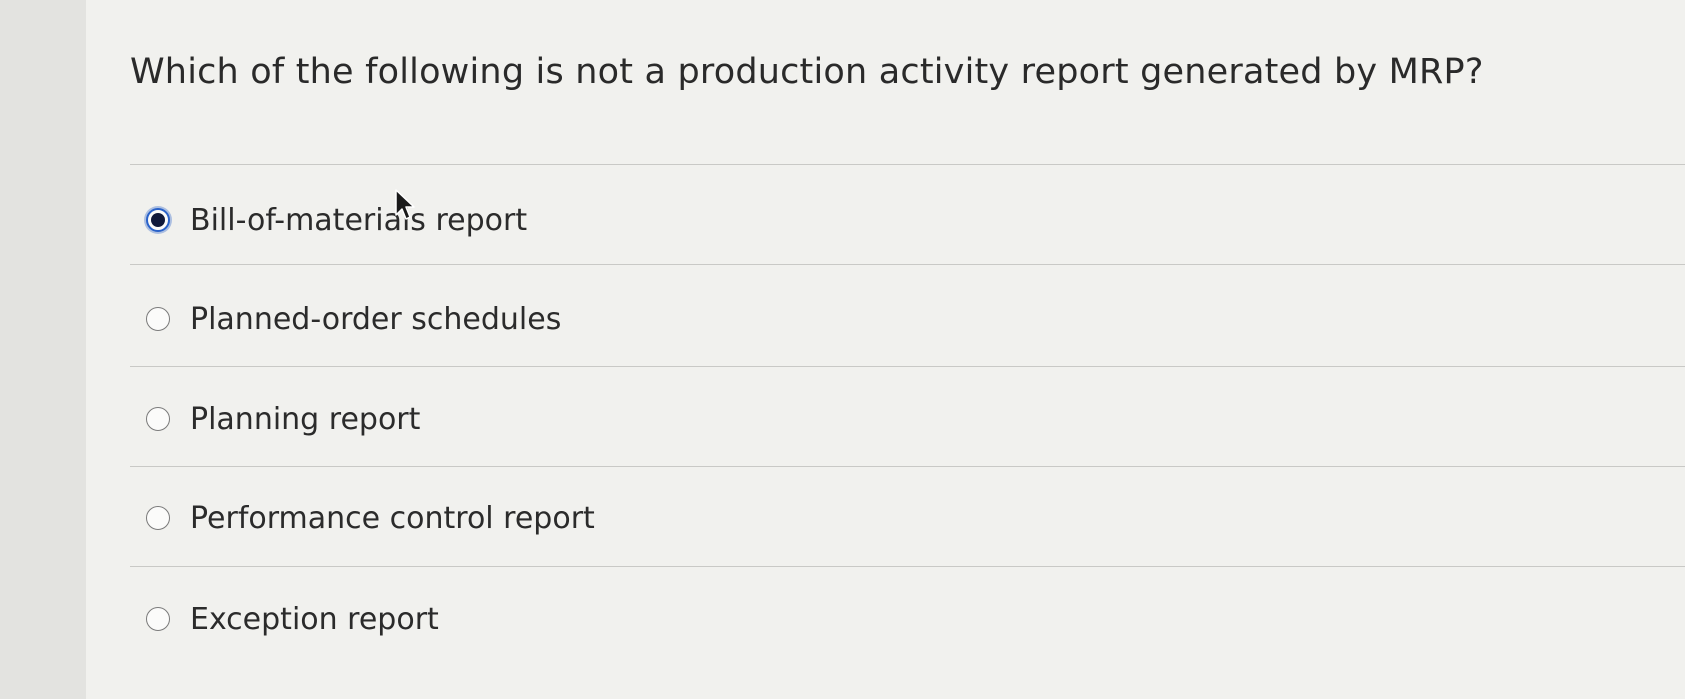  I want to click on option-label: Exception report, so click(314, 619).